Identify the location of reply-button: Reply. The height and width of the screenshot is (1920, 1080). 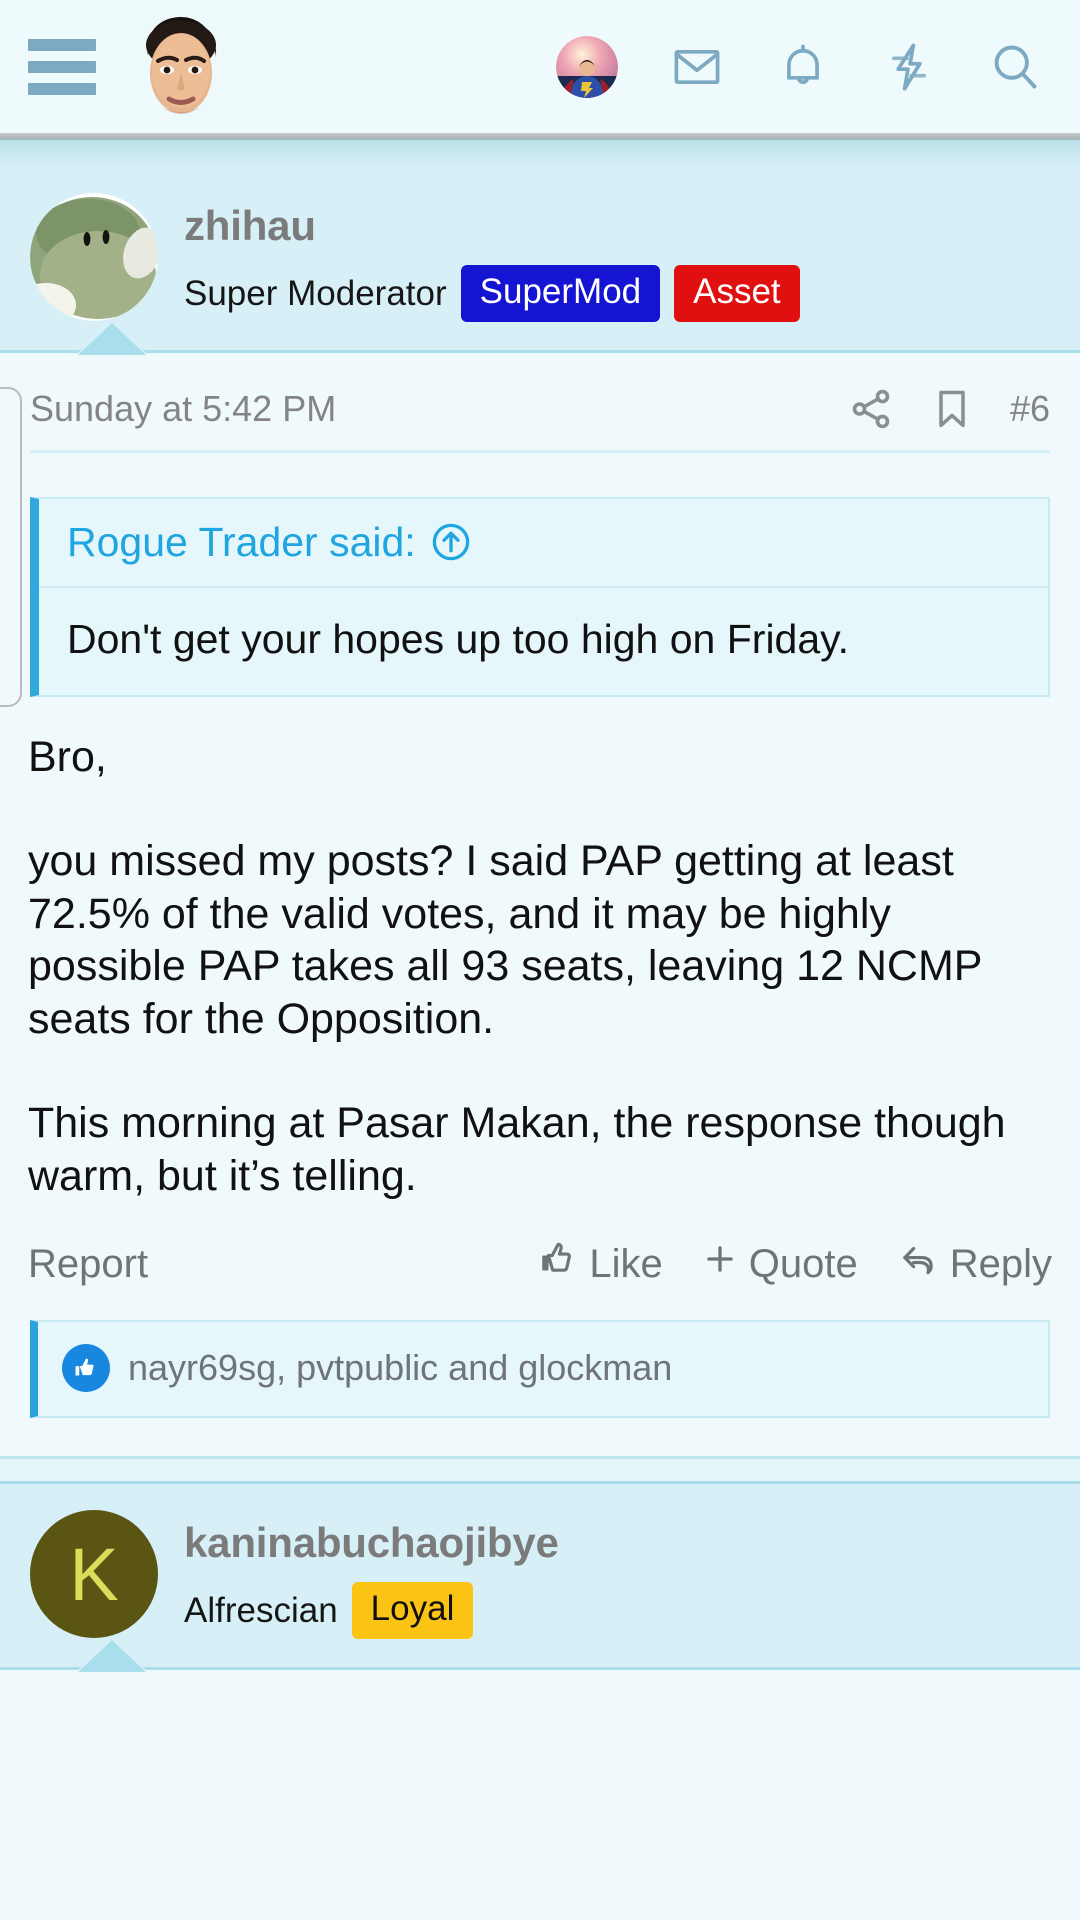
(974, 1264).